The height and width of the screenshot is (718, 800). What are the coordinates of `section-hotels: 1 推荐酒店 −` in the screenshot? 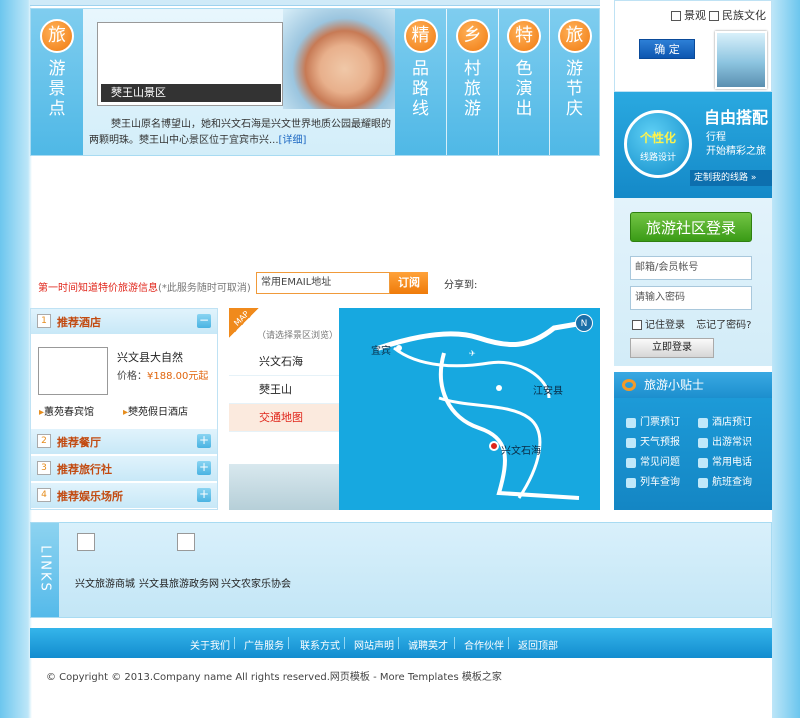 It's located at (124, 322).